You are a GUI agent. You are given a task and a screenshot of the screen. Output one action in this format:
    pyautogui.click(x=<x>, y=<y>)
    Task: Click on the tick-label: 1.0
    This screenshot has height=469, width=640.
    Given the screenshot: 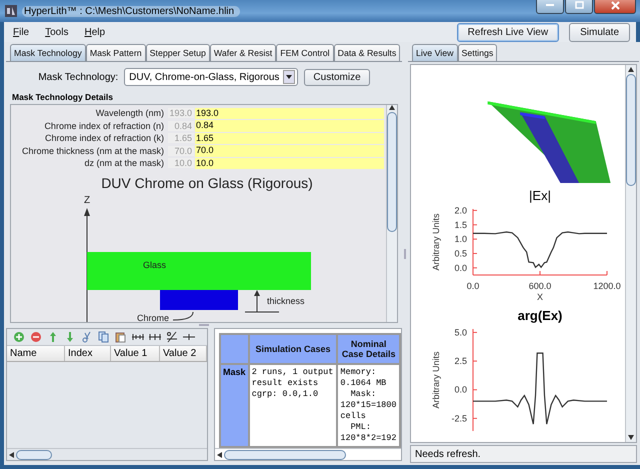 What is the action you would take?
    pyautogui.click(x=460, y=239)
    